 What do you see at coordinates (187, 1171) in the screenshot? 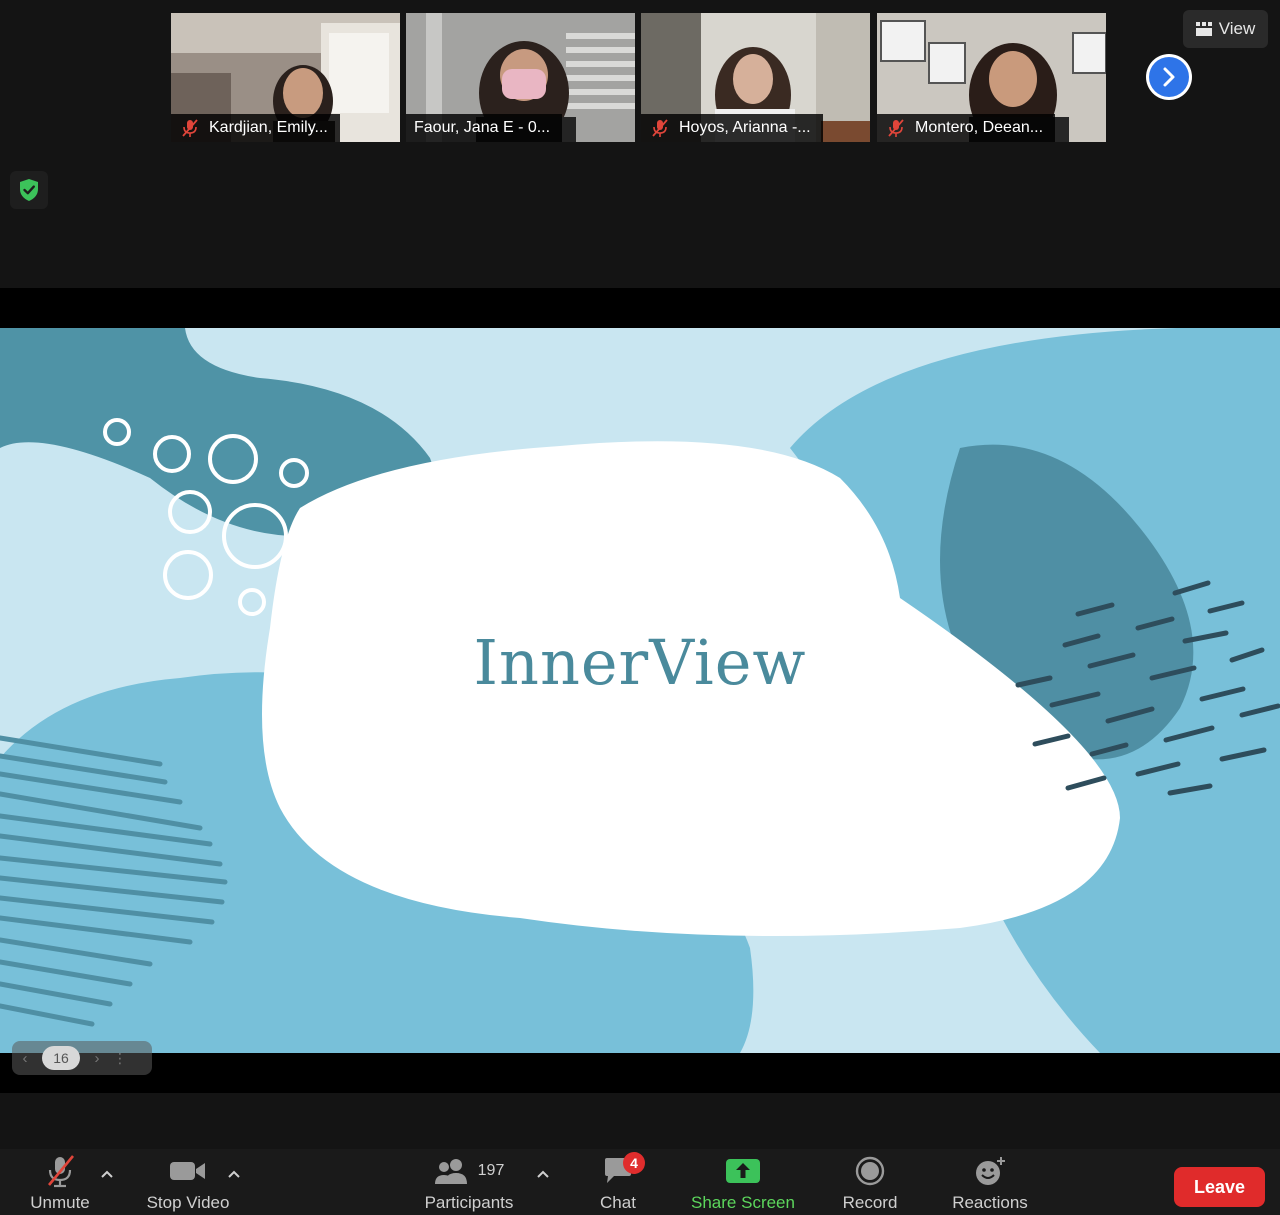
I see `video-icon` at bounding box center [187, 1171].